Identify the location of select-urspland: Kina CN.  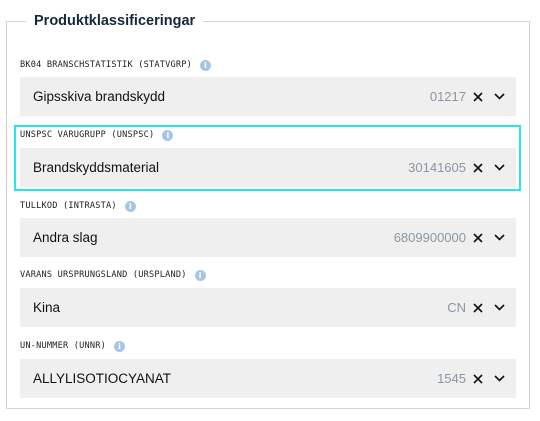
(268, 307).